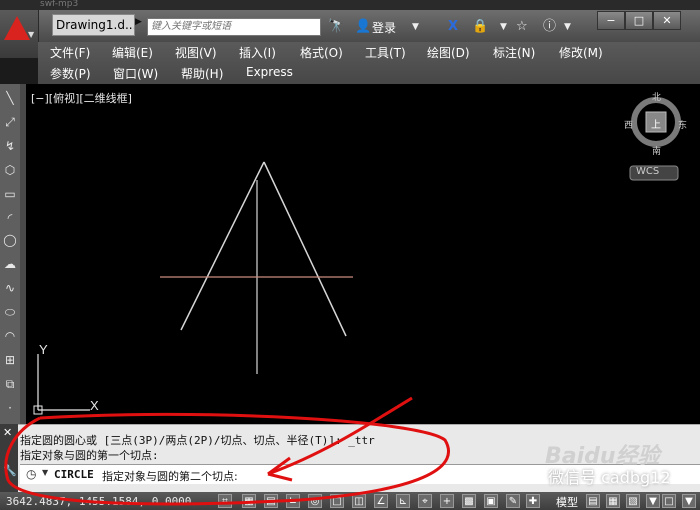 This screenshot has width=700, height=510. What do you see at coordinates (425, 501) in the screenshot?
I see `dynamic-input-icon: ⌖` at bounding box center [425, 501].